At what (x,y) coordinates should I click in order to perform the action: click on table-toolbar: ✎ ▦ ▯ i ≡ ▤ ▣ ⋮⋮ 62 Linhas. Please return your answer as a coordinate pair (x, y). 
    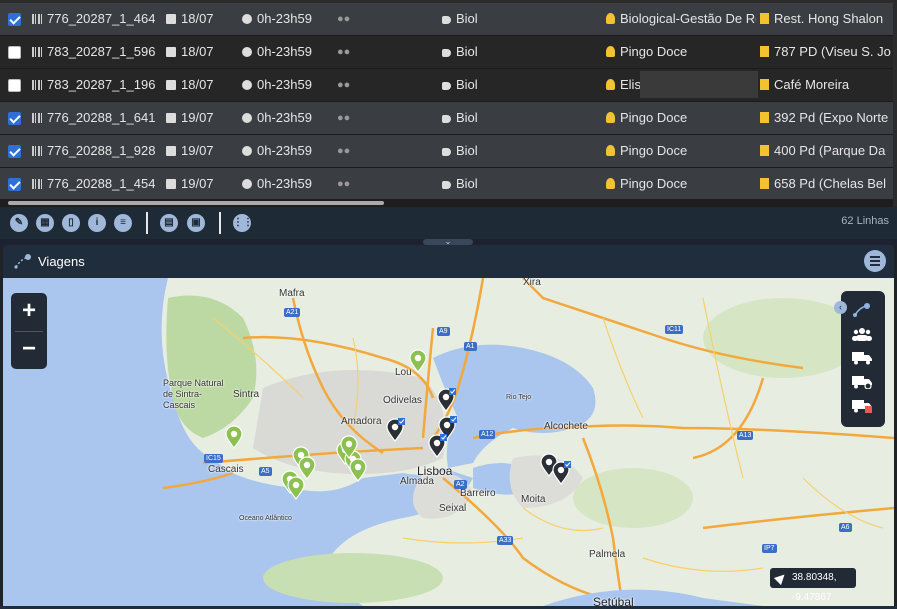
    Looking at the image, I should click on (448, 223).